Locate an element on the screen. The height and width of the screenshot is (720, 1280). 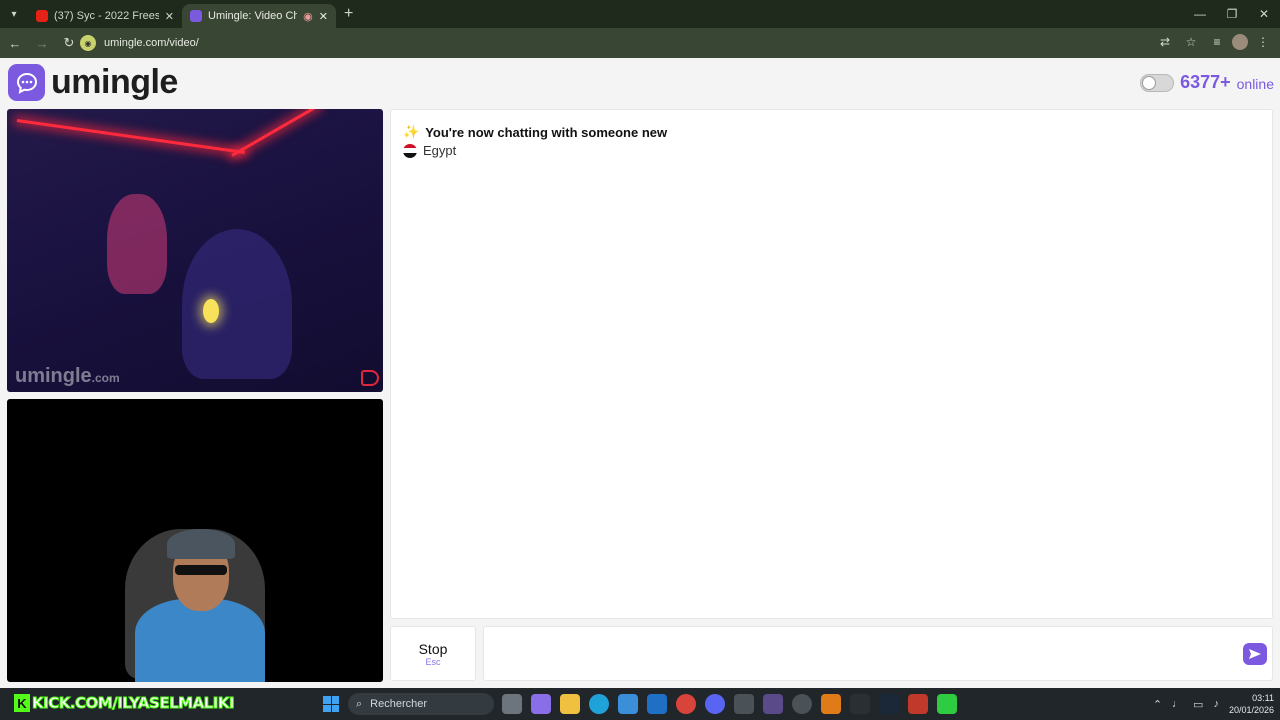
stream-overlay-text: KICK.COM/ILYASELMALIKI is located at coordinates (133, 703).